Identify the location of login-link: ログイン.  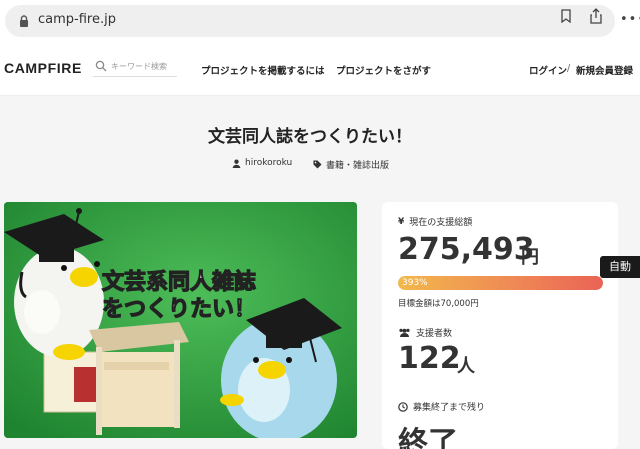
(548, 70).